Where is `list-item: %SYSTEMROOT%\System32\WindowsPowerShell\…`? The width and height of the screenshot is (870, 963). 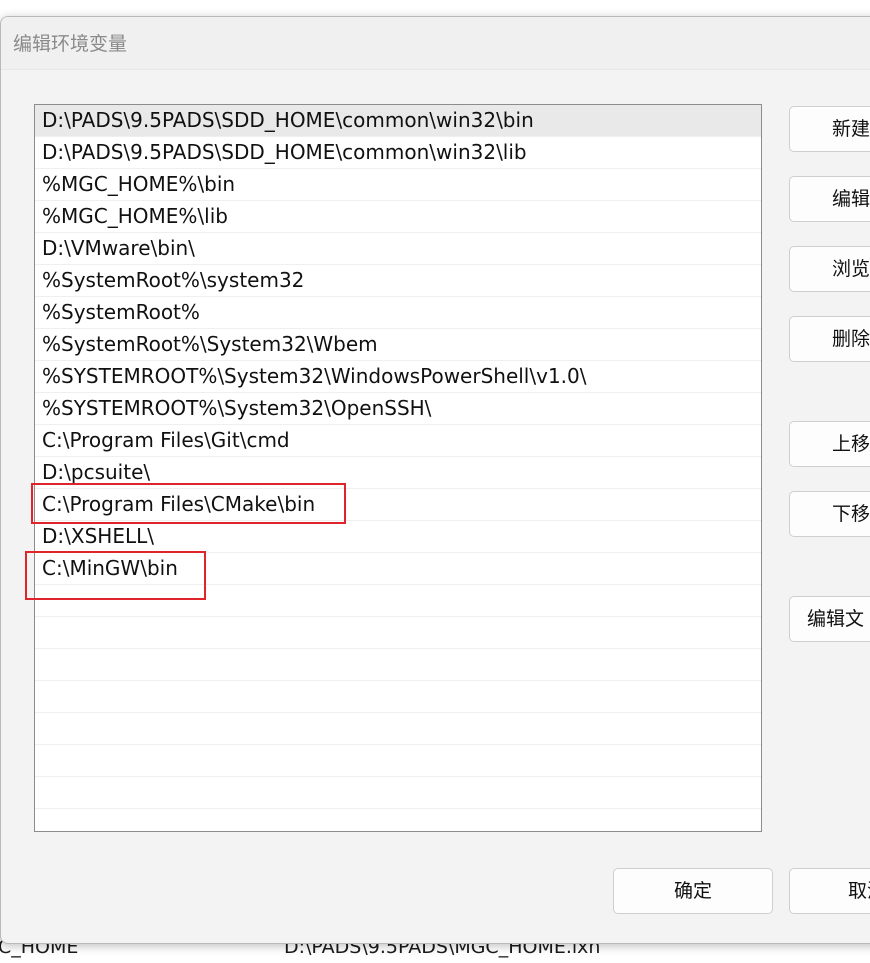 list-item: %SYSTEMROOT%\System32\WindowsPowerShell\… is located at coordinates (398, 377).